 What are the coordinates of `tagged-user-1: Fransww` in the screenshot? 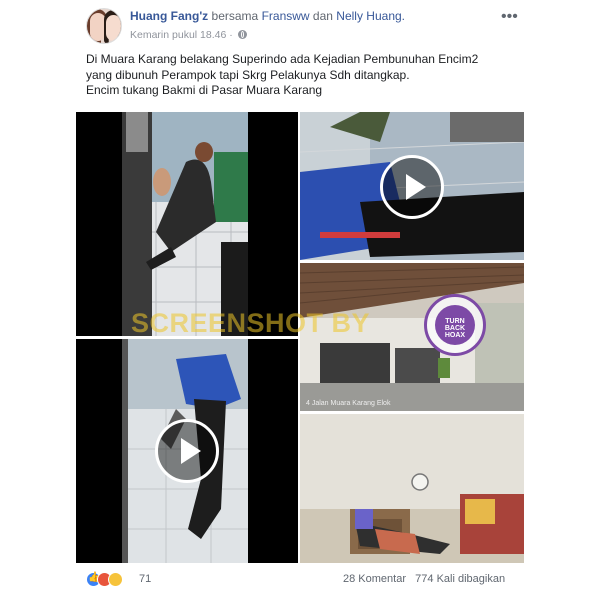 It's located at (286, 16).